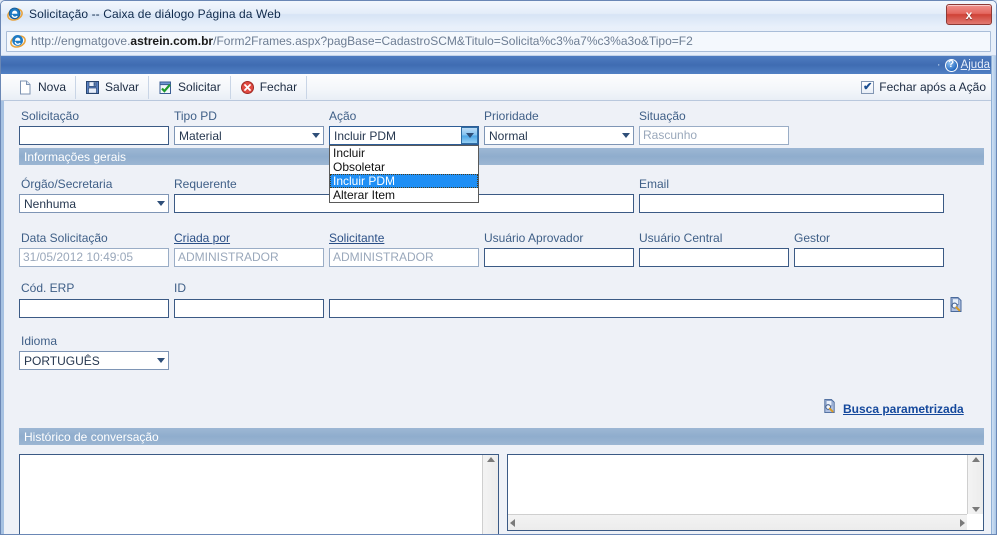 This screenshot has width=997, height=535. What do you see at coordinates (39, 341) in the screenshot?
I see `label-idioma: Idioma` at bounding box center [39, 341].